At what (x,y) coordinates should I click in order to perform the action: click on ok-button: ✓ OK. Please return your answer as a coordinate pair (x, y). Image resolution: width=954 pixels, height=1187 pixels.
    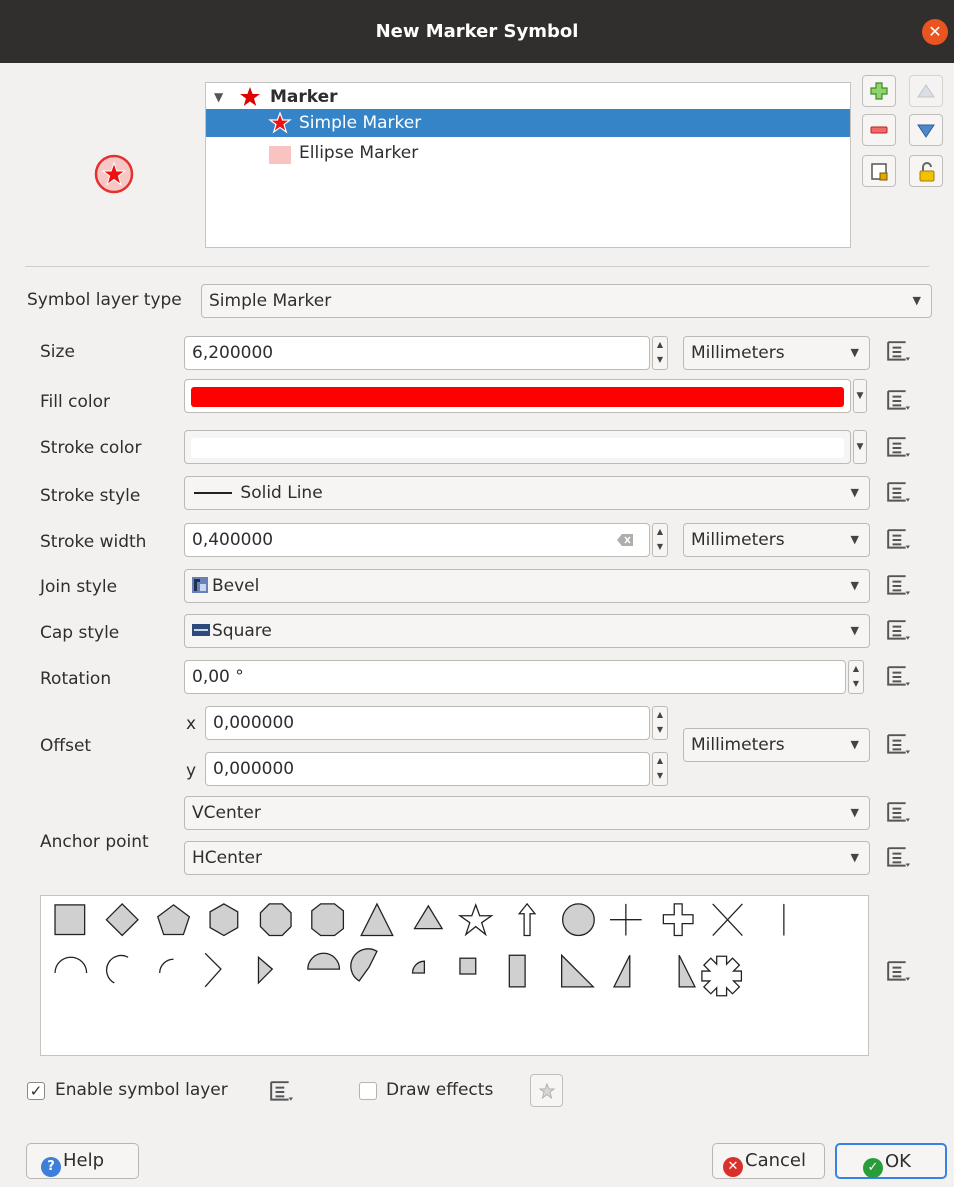
    Looking at the image, I should click on (891, 1161).